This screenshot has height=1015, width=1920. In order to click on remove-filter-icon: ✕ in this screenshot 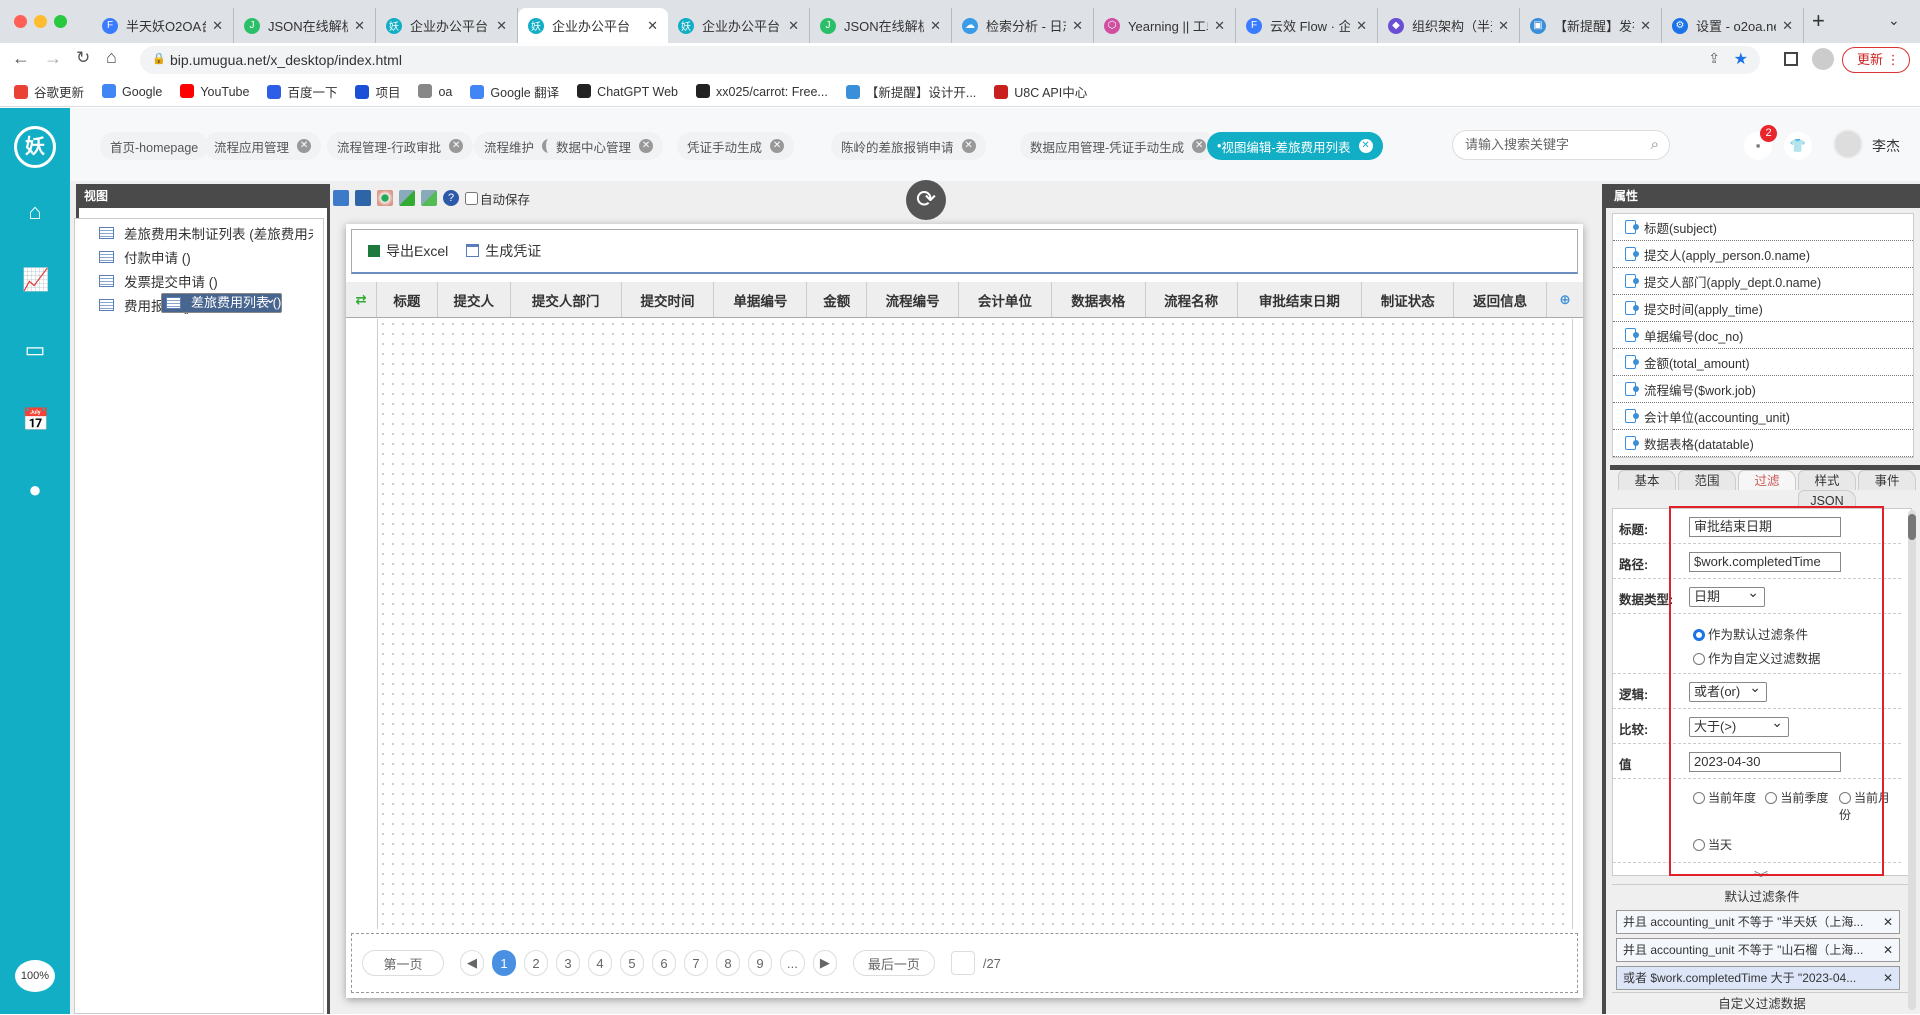, I will do `click(1888, 950)`.